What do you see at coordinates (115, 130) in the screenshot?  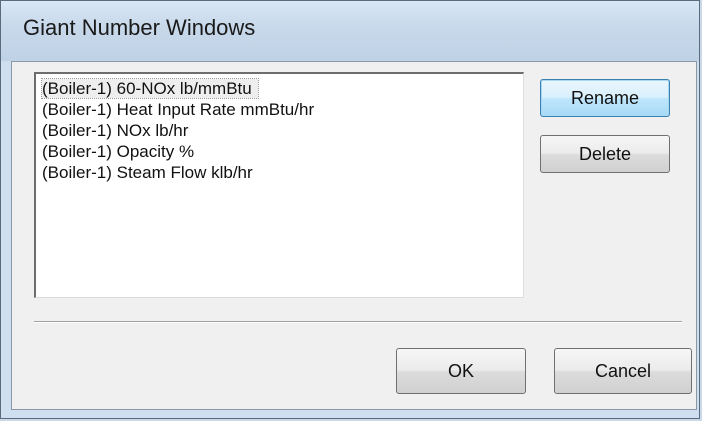 I see `list-item-label: (Boiler-1) NOx lb/hr` at bounding box center [115, 130].